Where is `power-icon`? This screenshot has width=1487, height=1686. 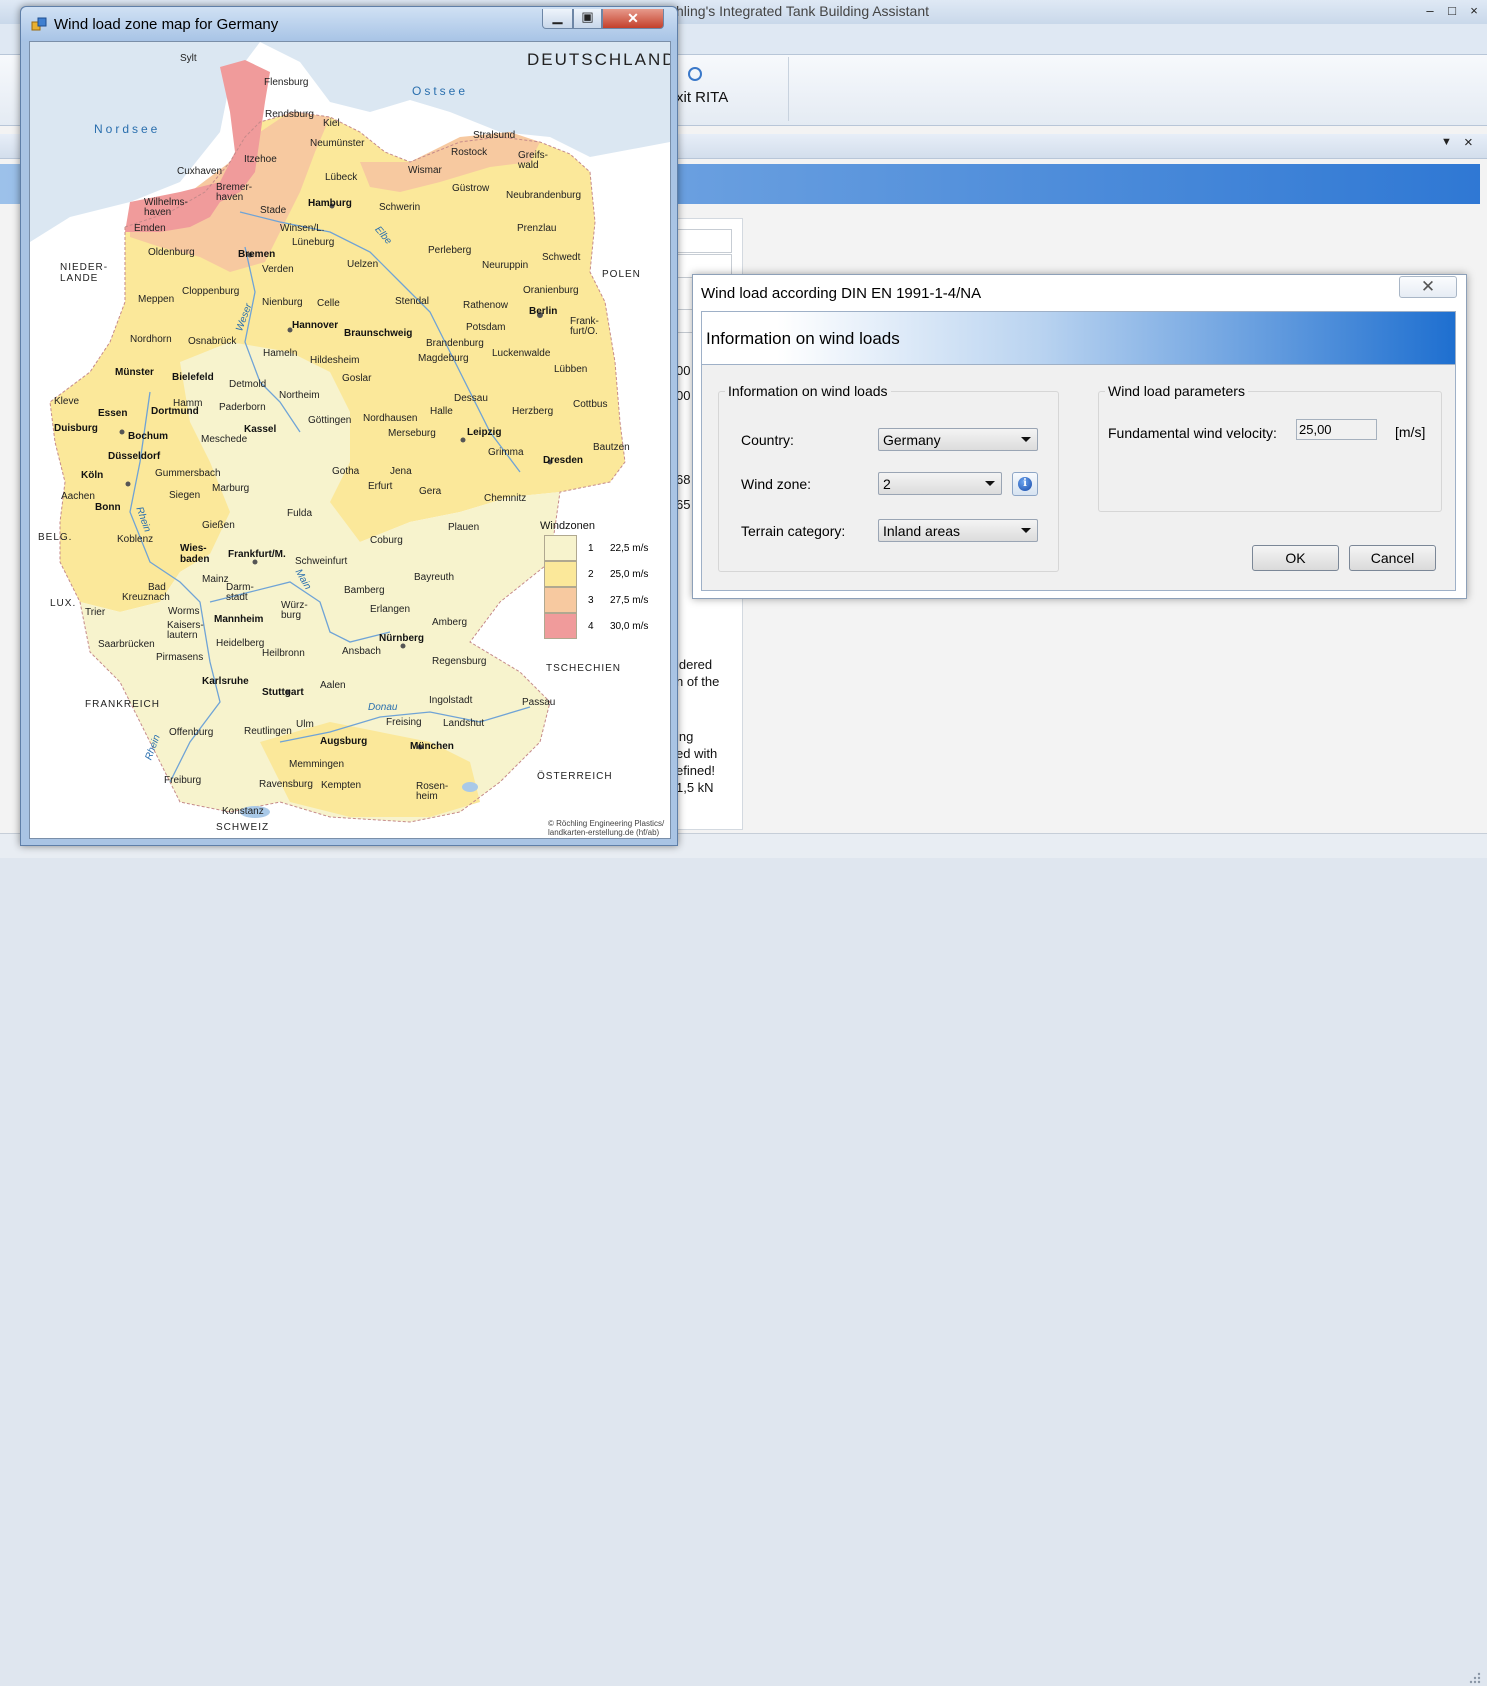 power-icon is located at coordinates (695, 74).